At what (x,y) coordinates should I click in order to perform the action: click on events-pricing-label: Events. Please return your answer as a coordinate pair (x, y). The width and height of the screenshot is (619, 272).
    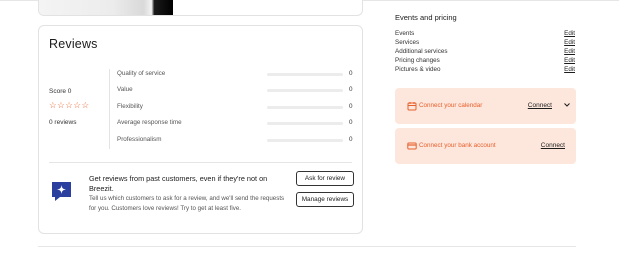
    Looking at the image, I should click on (405, 33).